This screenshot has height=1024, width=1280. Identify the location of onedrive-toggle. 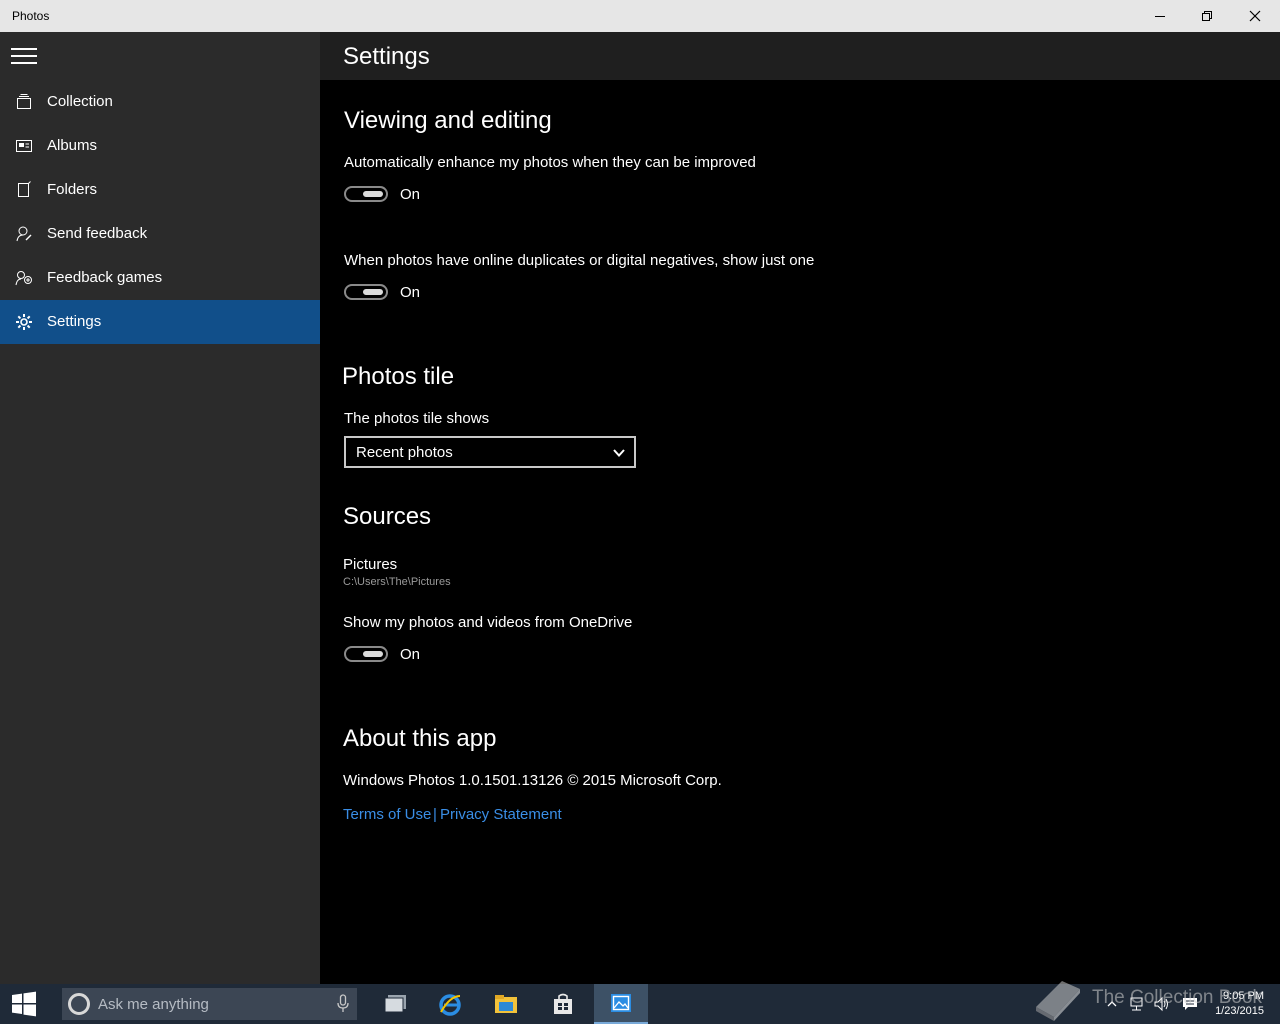
(366, 654).